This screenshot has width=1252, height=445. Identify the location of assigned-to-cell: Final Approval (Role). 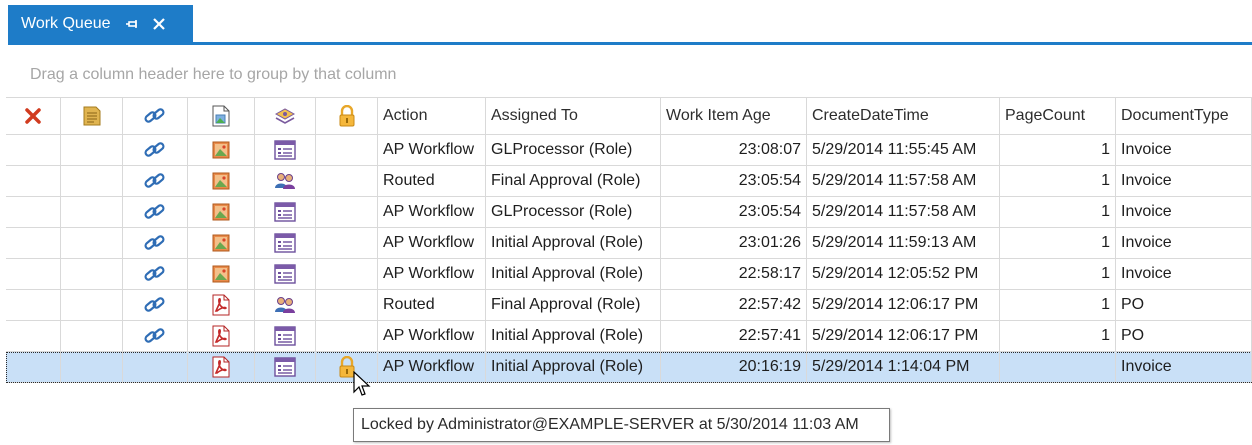
(573, 181).